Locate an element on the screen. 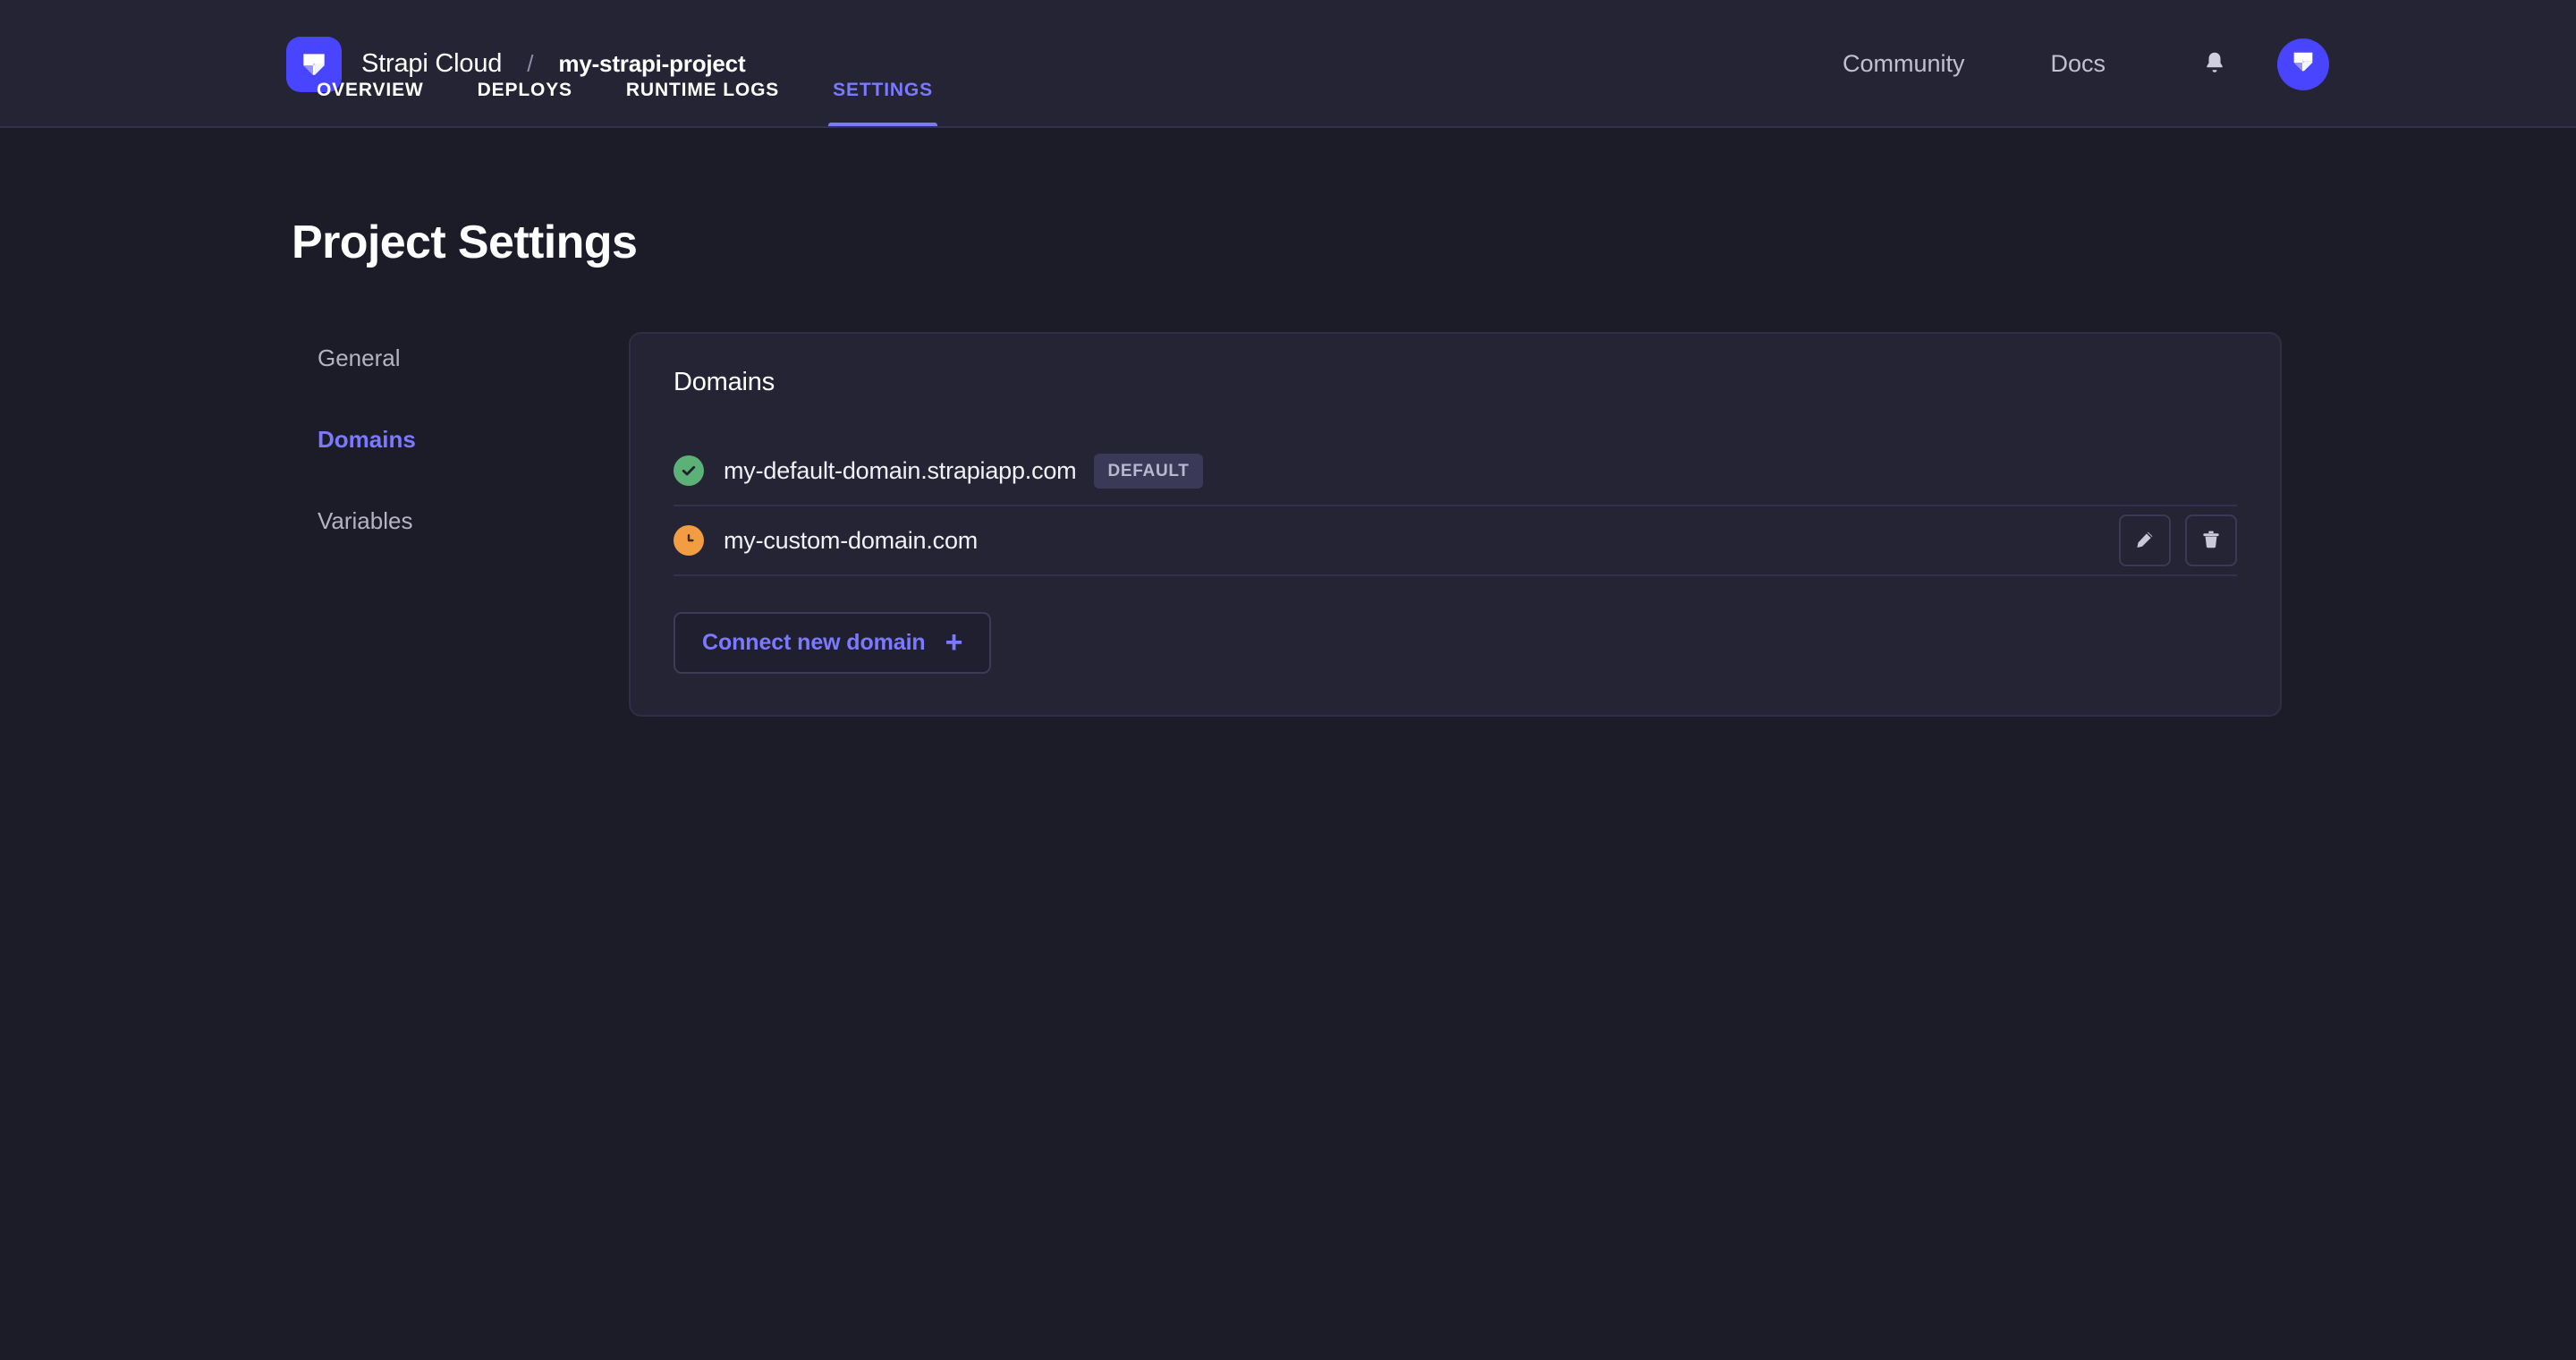 The height and width of the screenshot is (1360, 2576). trash-icon is located at coordinates (2211, 541).